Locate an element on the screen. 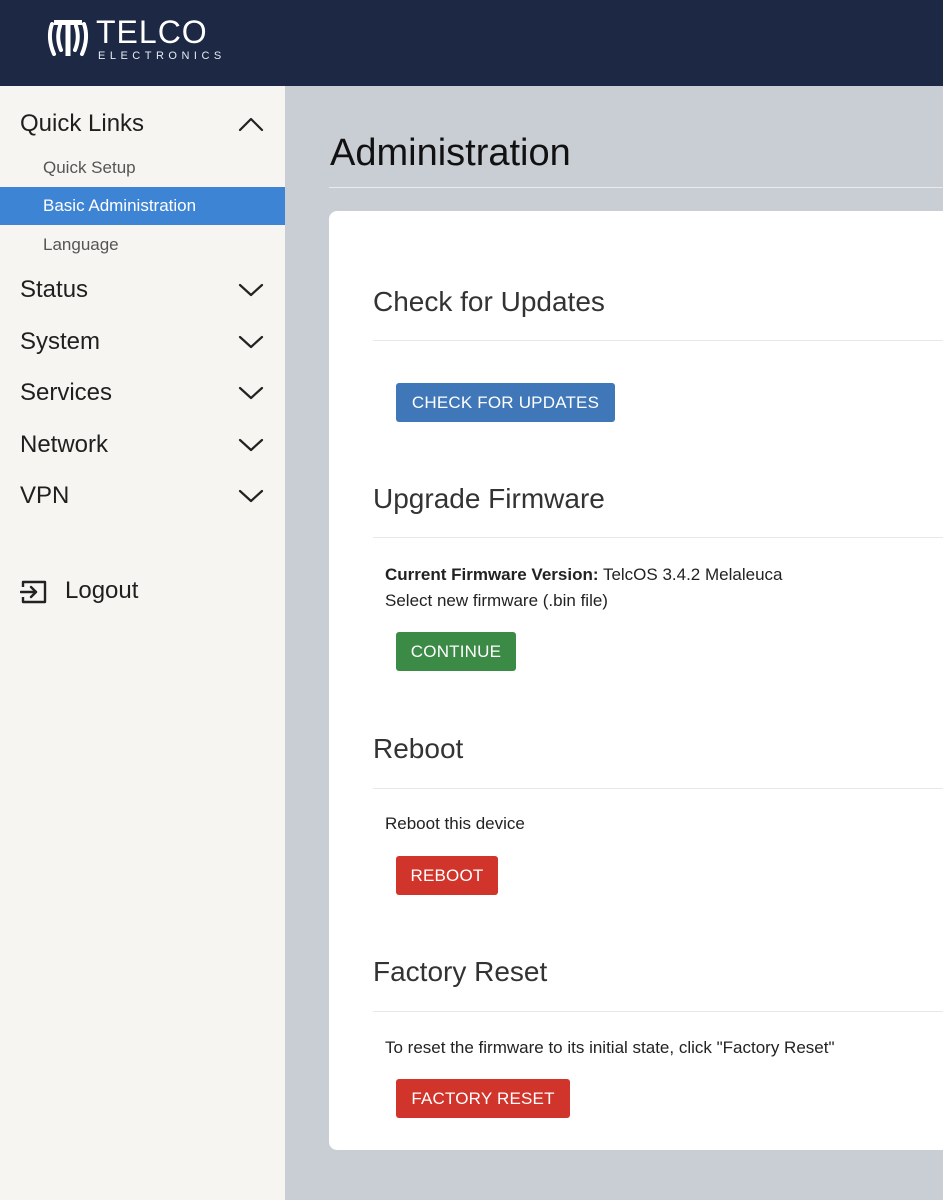  logo-sub-text: ELECTRONICS is located at coordinates (162, 56).